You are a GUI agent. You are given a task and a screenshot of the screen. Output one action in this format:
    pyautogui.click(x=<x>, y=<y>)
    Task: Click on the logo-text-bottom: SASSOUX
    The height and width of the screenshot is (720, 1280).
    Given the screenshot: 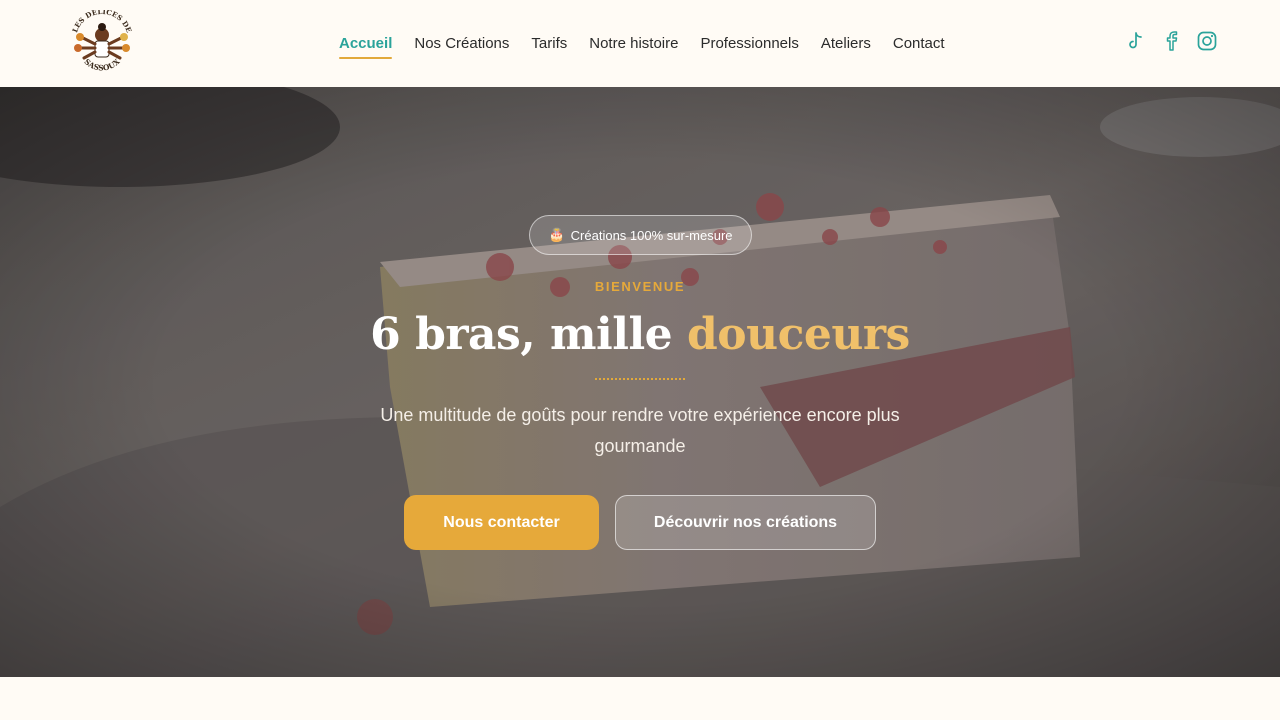 What is the action you would take?
    pyautogui.click(x=101, y=65)
    